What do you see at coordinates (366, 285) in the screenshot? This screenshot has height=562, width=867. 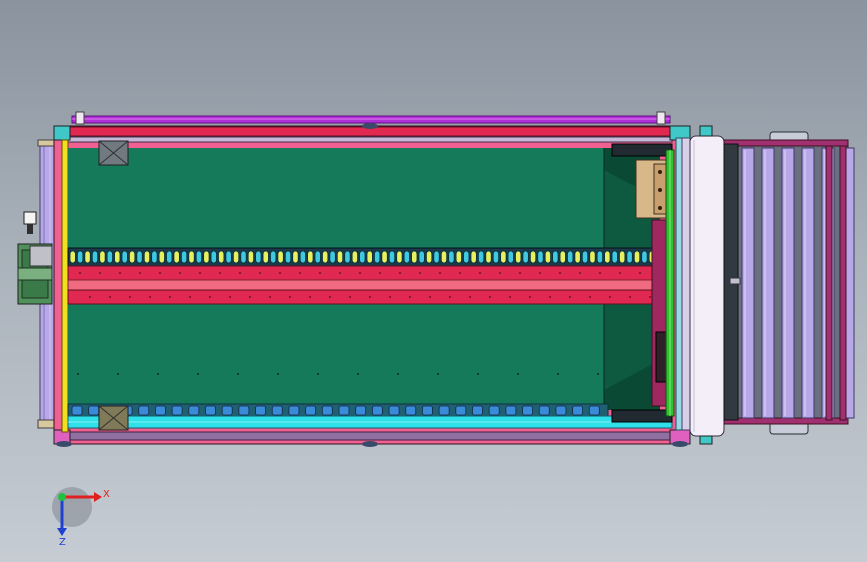 I see `red-beam-assembly` at bounding box center [366, 285].